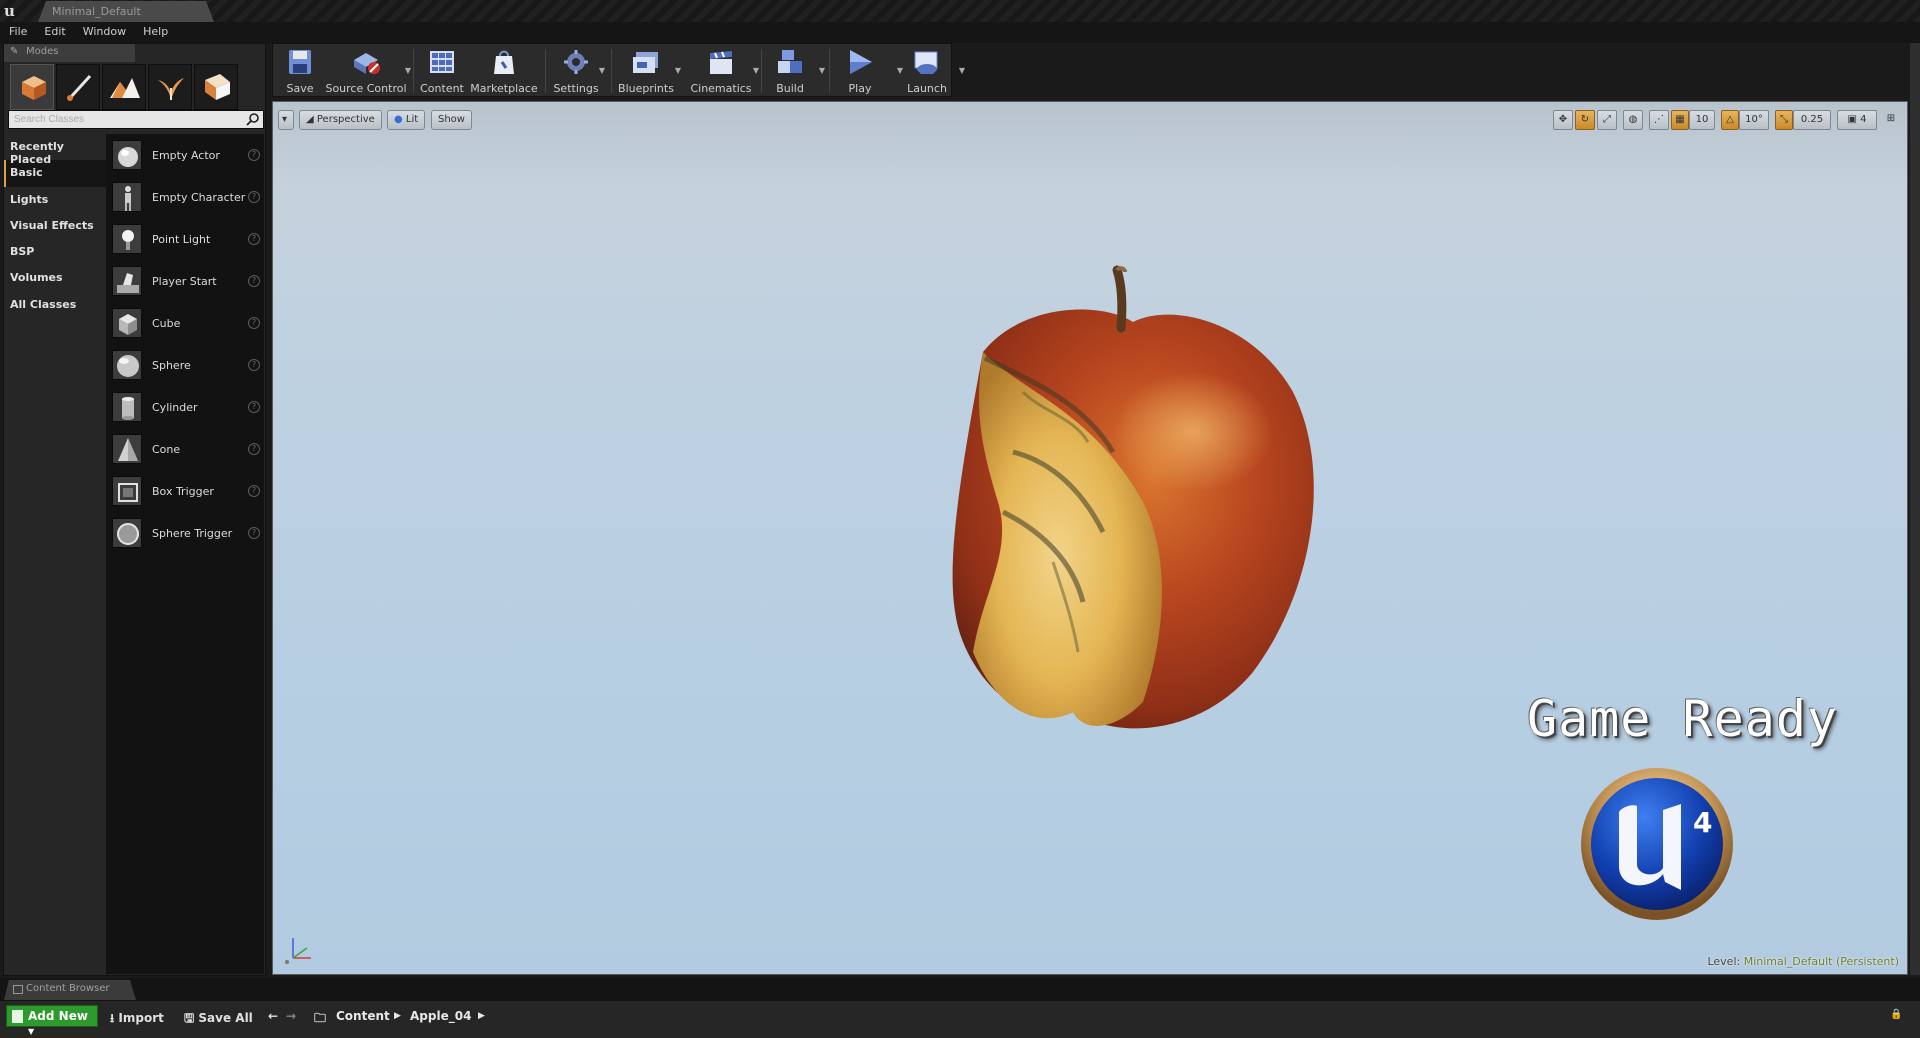 The height and width of the screenshot is (1038, 1920). Describe the element at coordinates (678, 70) in the screenshot. I see `blueprints-dropdown-icon: ▼` at that location.